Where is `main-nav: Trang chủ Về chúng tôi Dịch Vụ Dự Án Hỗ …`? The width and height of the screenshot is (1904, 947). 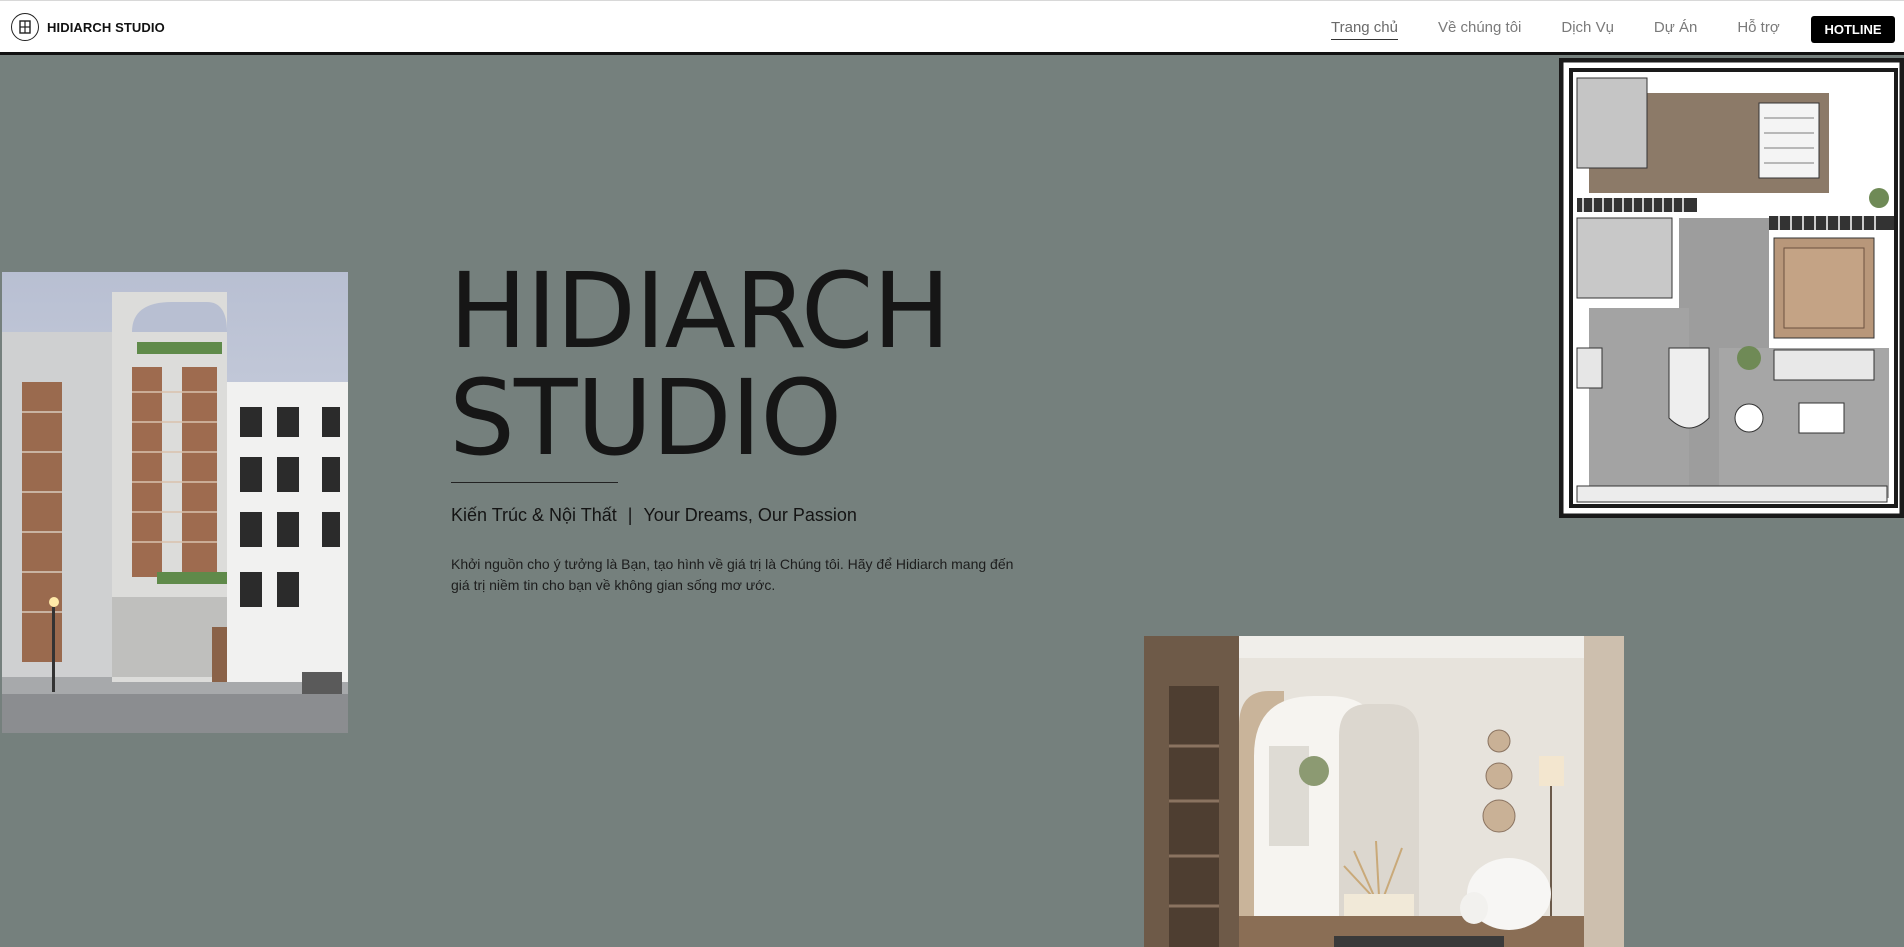 main-nav: Trang chủ Về chúng tôi Dịch Vụ Dự Án Hỗ … is located at coordinates (1575, 29).